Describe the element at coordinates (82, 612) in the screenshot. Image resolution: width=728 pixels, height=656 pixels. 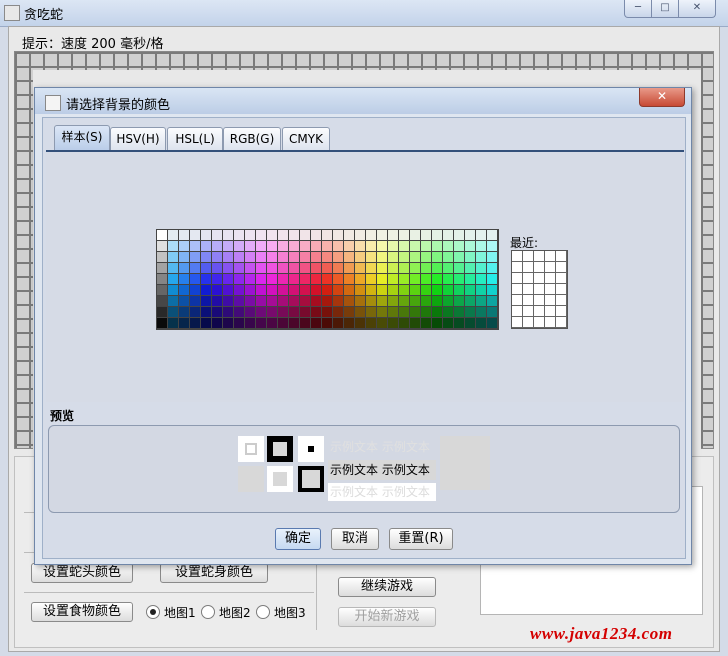
I see `set-food-color-button: 设置食物颜色` at that location.